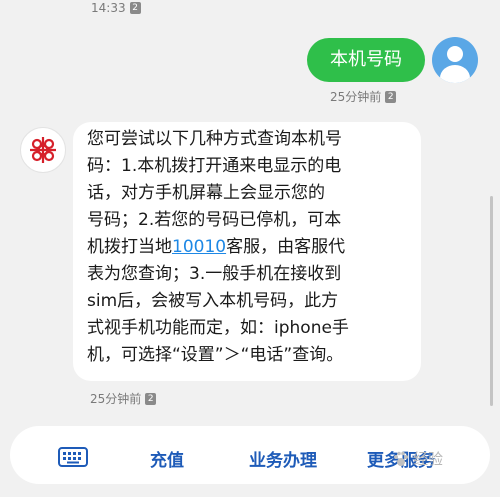  I want to click on user-head-shape, so click(455, 54).